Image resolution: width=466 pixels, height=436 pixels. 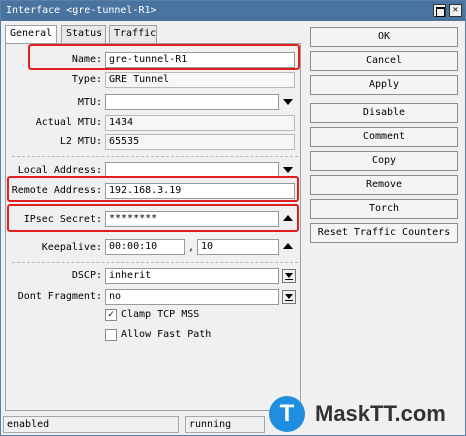 What do you see at coordinates (384, 37) in the screenshot?
I see `ok-button: OK` at bounding box center [384, 37].